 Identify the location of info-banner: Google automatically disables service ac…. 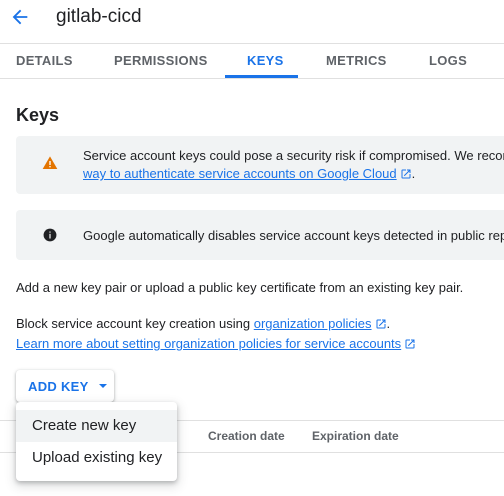
(260, 235).